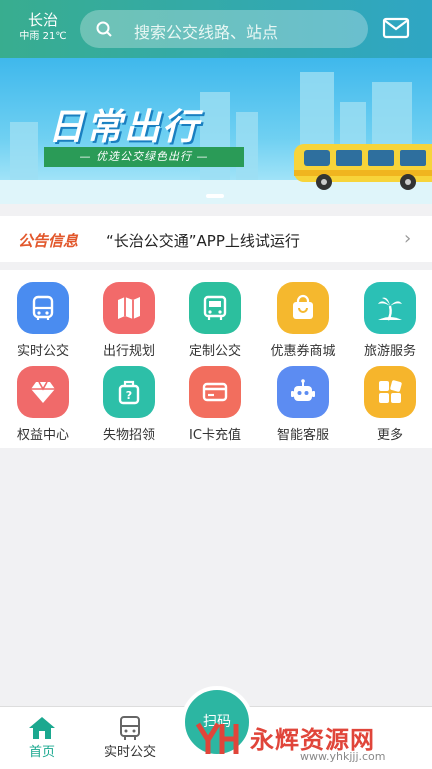  I want to click on tab-realtime-bus: 实时公交, so click(130, 733).